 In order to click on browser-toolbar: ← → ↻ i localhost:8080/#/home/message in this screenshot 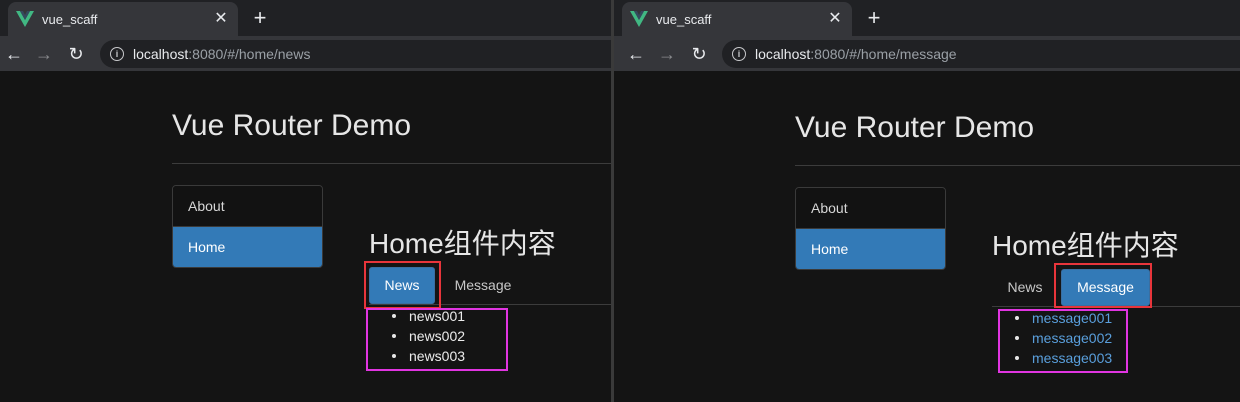, I will do `click(927, 53)`.